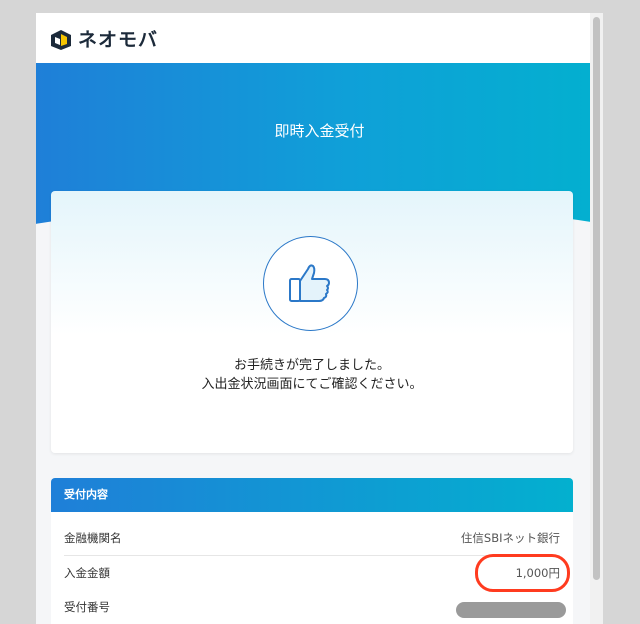 The width and height of the screenshot is (640, 624). What do you see at coordinates (312, 384) in the screenshot?
I see `completion-message-line2: 入出金状況画面にてご確認ください。` at bounding box center [312, 384].